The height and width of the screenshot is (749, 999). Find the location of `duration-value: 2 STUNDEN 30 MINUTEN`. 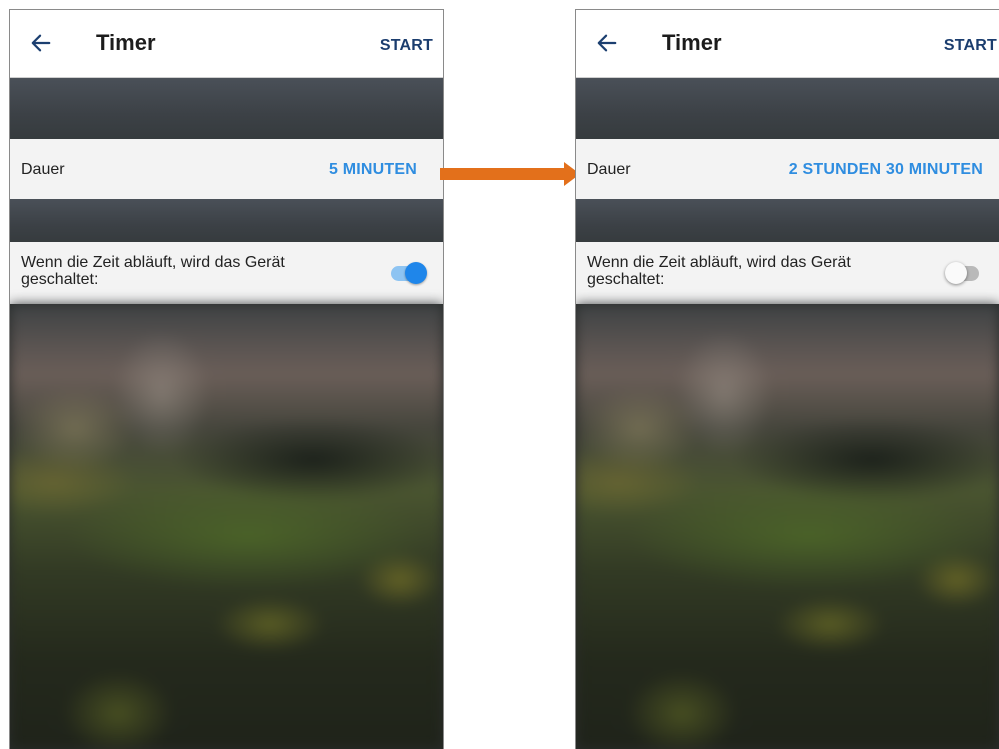

duration-value: 2 STUNDEN 30 MINUTEN is located at coordinates (886, 170).